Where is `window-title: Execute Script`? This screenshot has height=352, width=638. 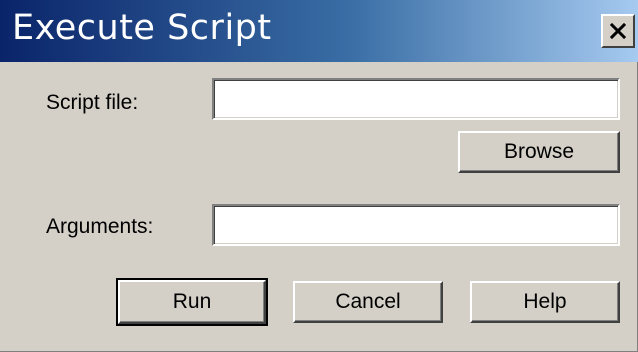 window-title: Execute Script is located at coordinates (142, 28).